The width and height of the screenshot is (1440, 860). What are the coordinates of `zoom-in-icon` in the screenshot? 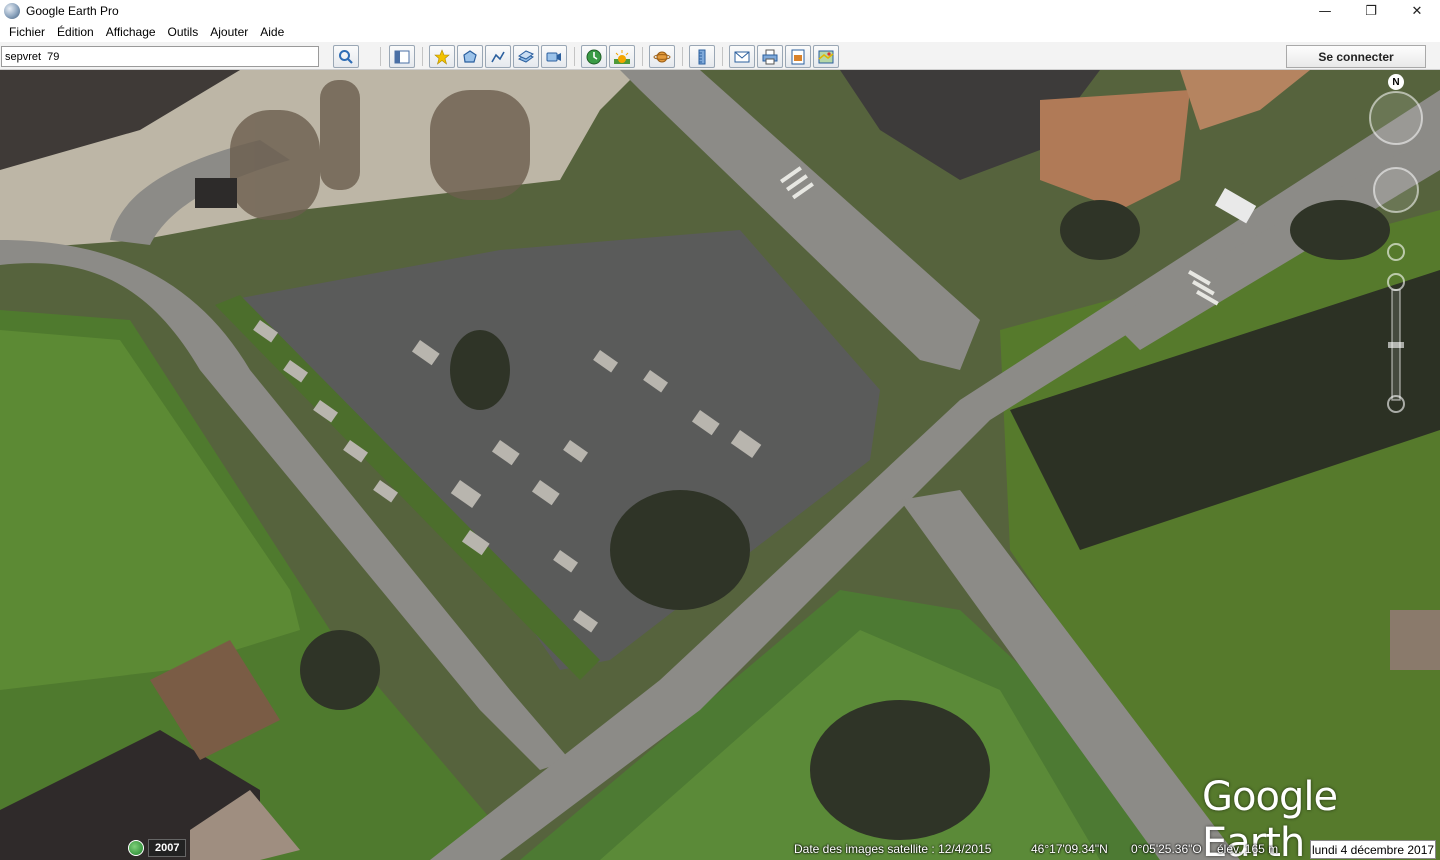 It's located at (1396, 282).